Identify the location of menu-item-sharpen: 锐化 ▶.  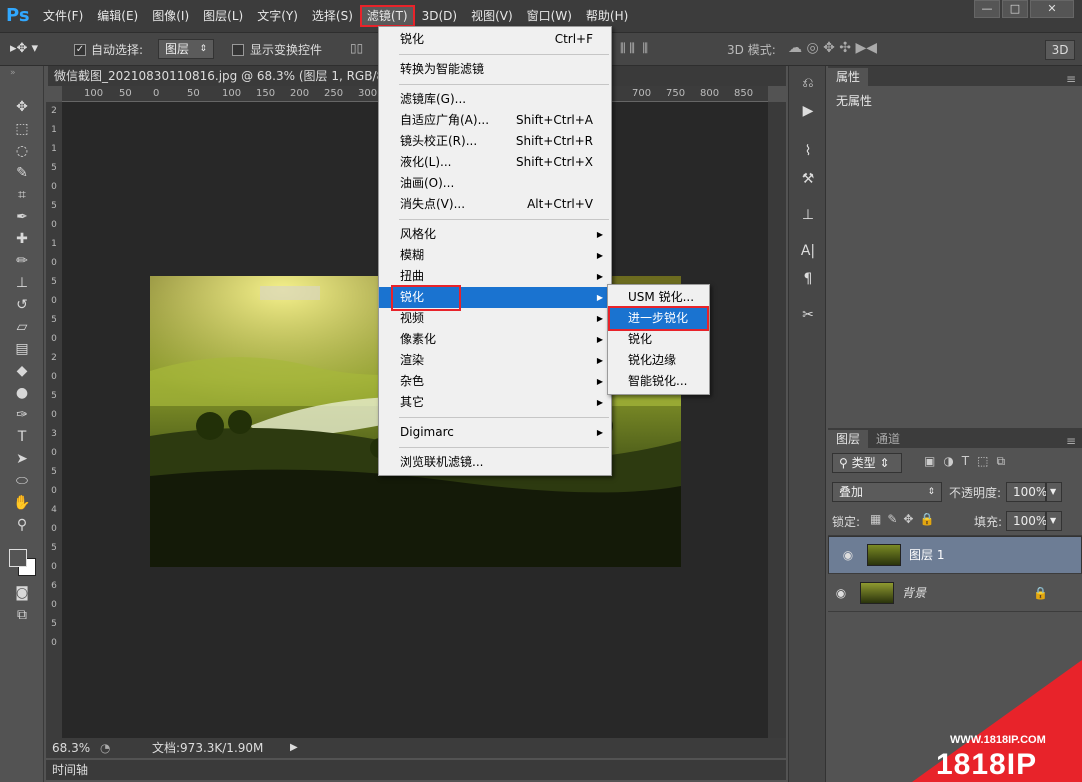
(495, 298).